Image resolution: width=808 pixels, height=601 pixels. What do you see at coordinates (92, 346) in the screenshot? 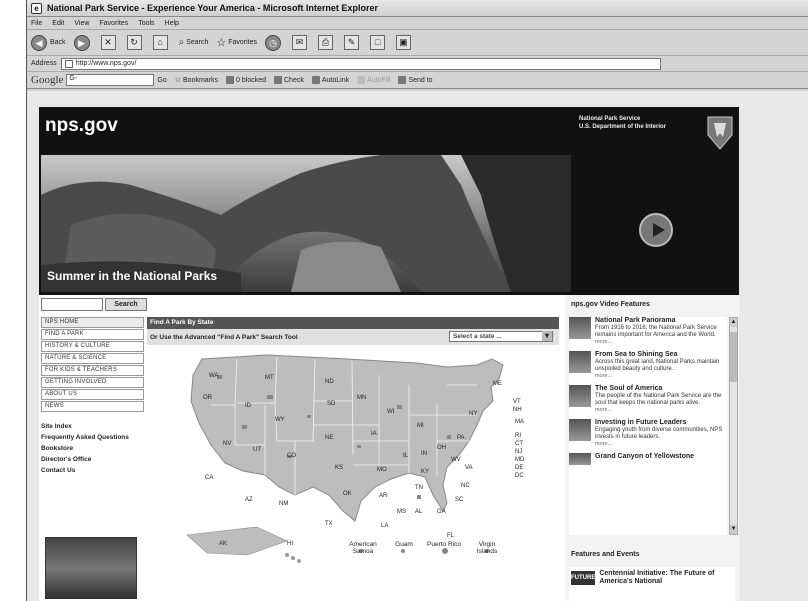
I see `nav-history-culture: HISTORY & CULTURE` at bounding box center [92, 346].